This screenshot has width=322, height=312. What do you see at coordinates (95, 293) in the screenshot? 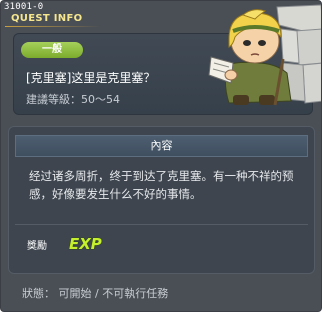
I see `quest-status: 狀態： 可開始 / 不可執行任務` at bounding box center [95, 293].